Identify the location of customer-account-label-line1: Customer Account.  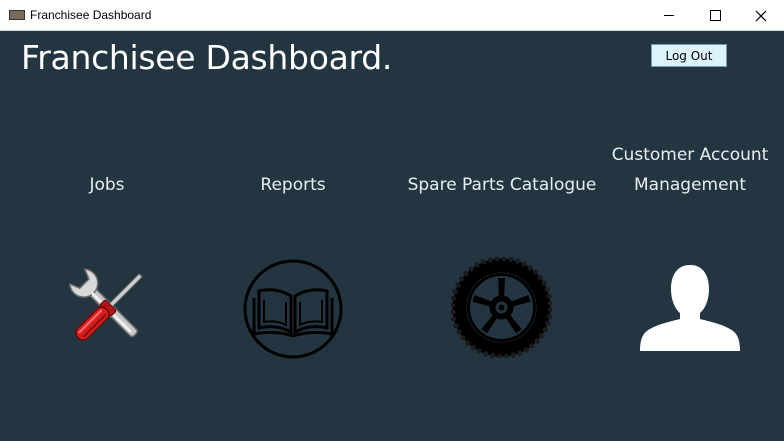
(690, 155).